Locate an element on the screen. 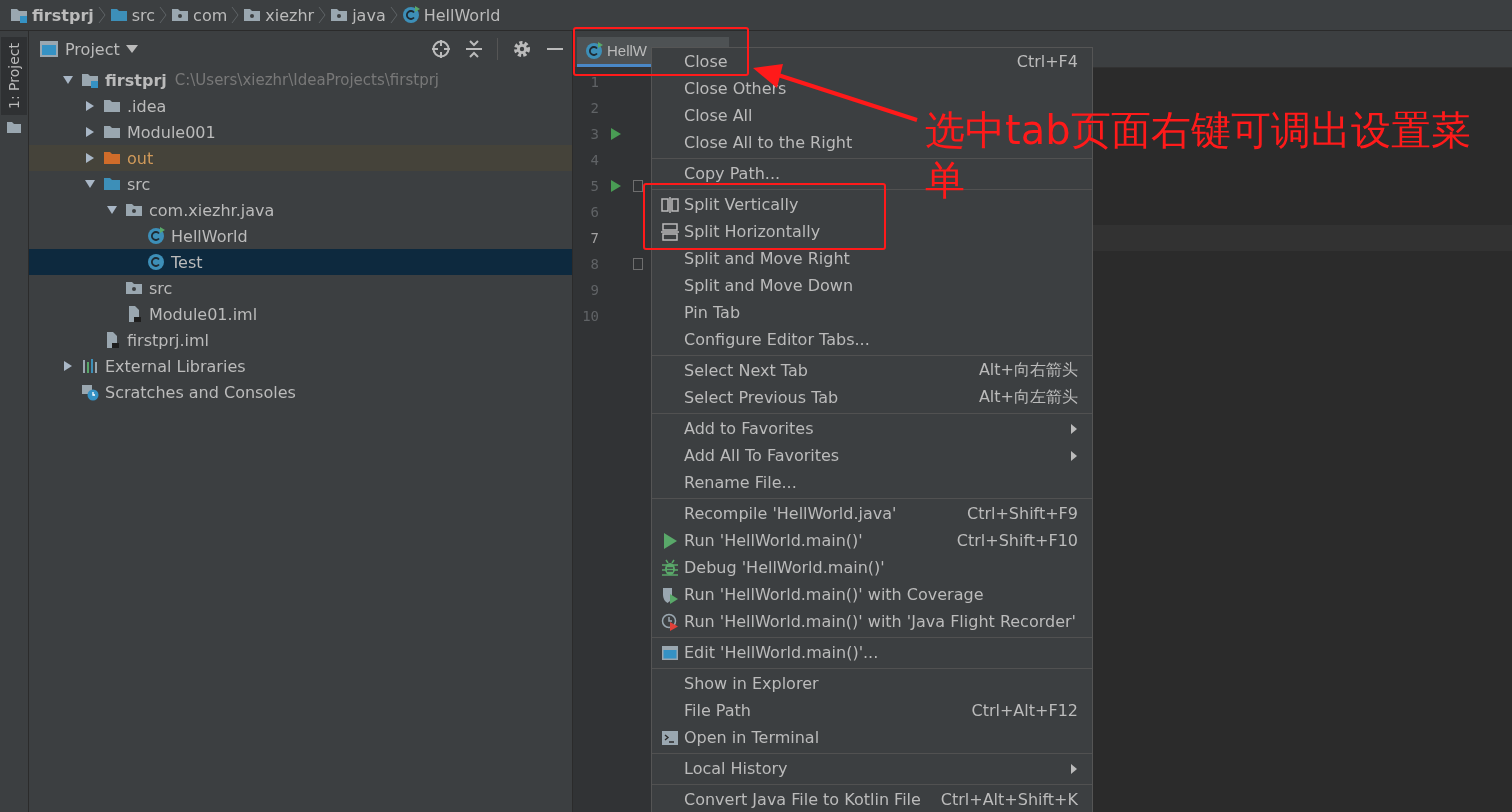  keyboard-shortcut: Ctrl+Shift+F9 is located at coordinates (1022, 513).